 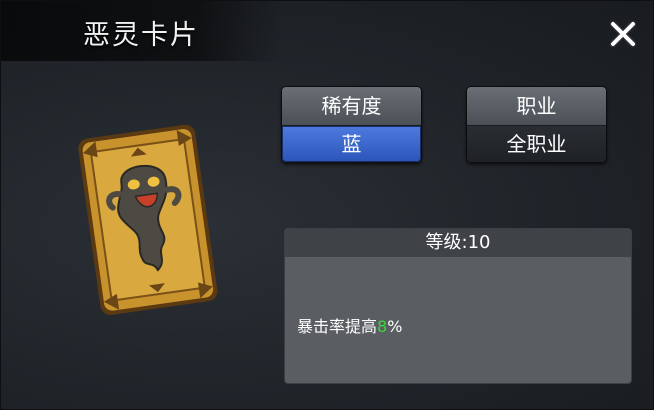 What do you see at coordinates (337, 326) in the screenshot?
I see `effect-prefix: 暴击率提高` at bounding box center [337, 326].